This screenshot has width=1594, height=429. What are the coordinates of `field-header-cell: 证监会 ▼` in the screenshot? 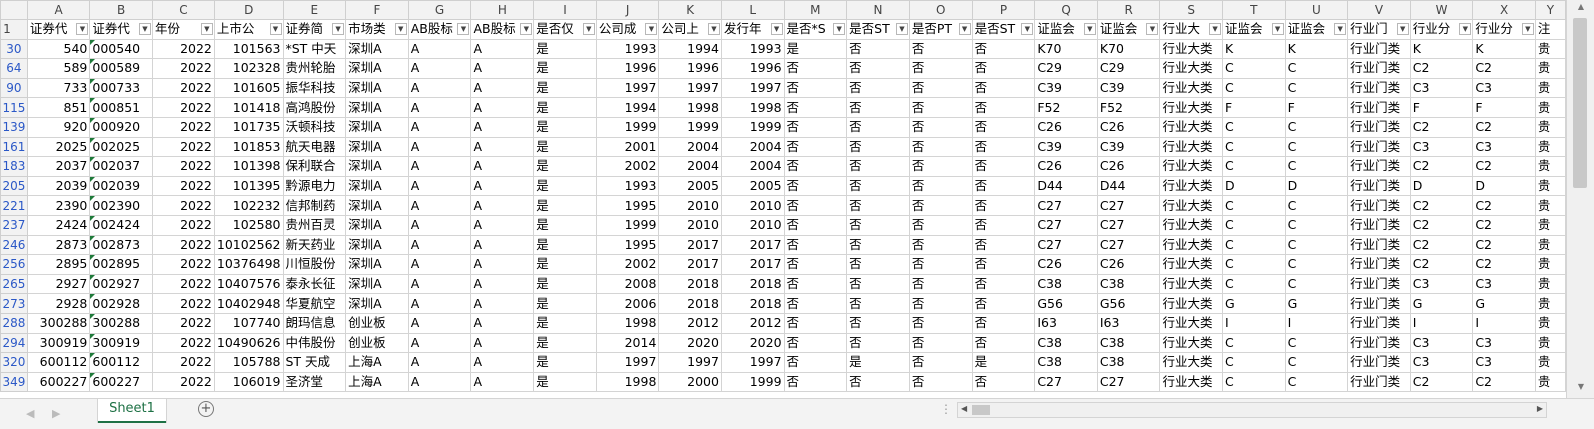 It's located at (1316, 29).